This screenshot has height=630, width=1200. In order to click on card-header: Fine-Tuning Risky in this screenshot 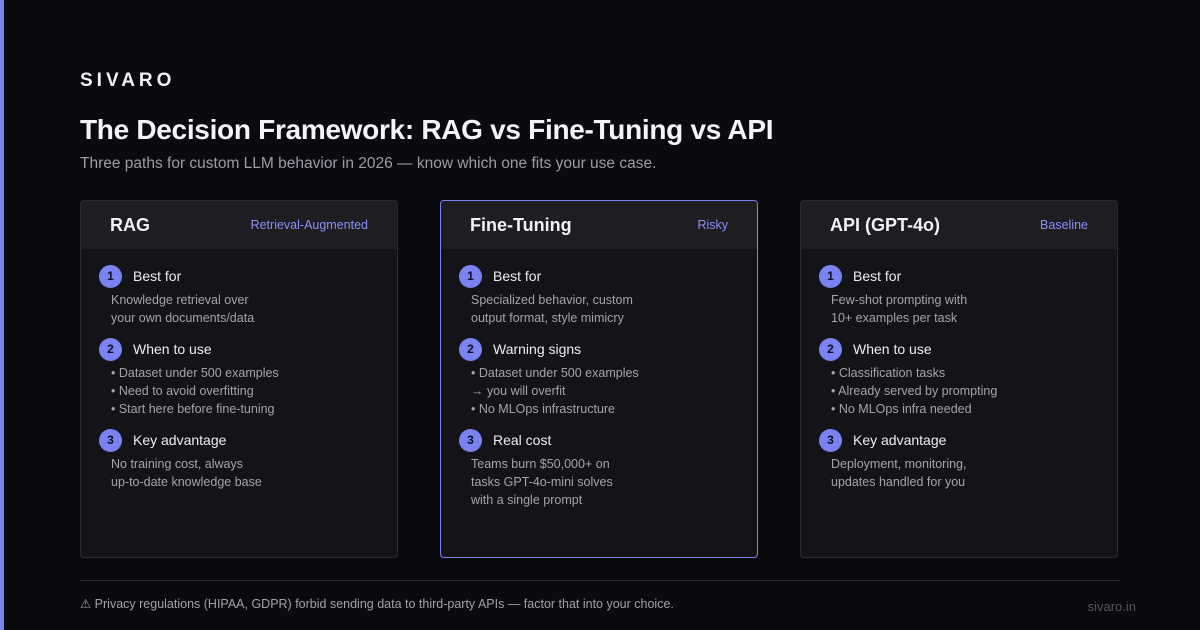, I will do `click(599, 225)`.